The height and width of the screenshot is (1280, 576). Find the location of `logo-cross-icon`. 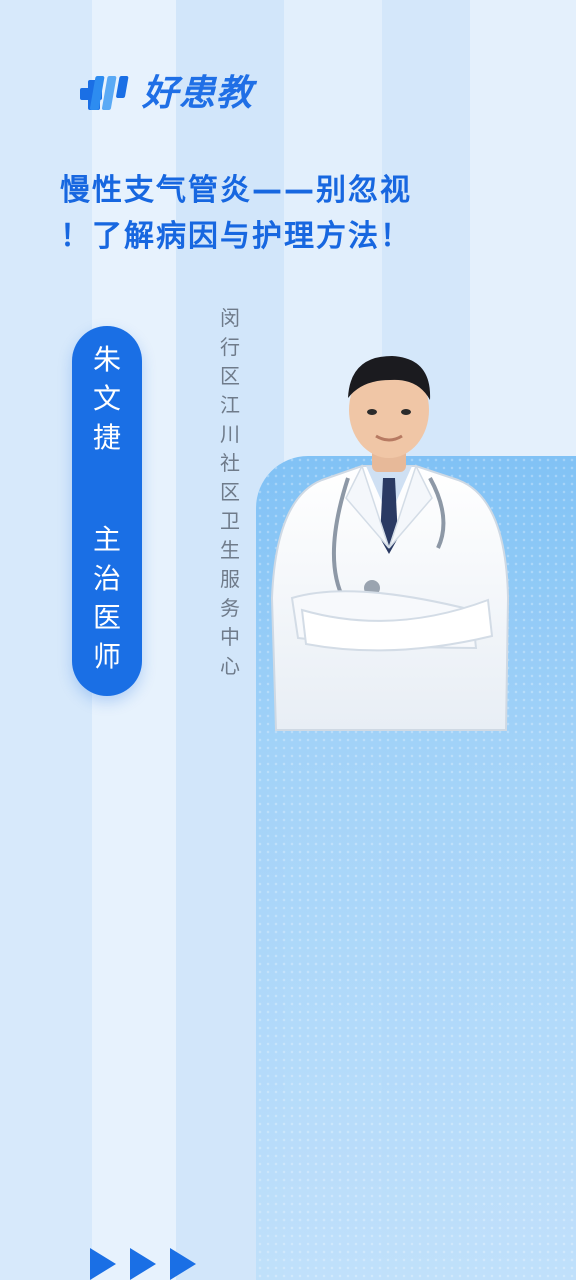

logo-cross-icon is located at coordinates (104, 93).